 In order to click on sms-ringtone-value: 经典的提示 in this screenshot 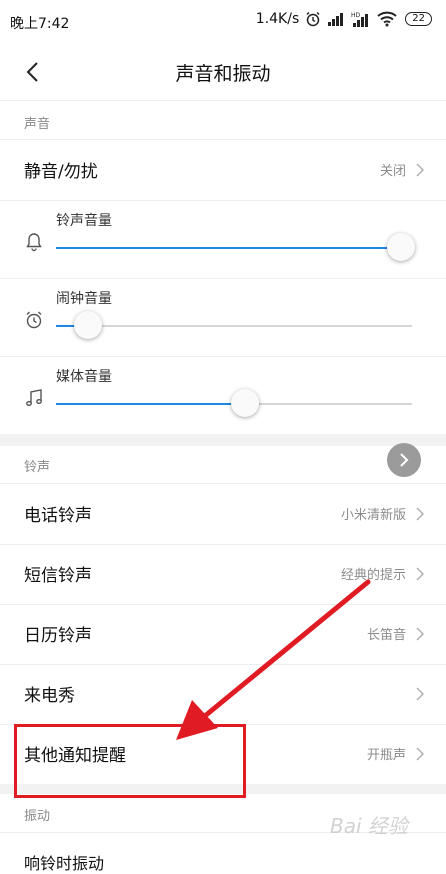, I will do `click(373, 575)`.